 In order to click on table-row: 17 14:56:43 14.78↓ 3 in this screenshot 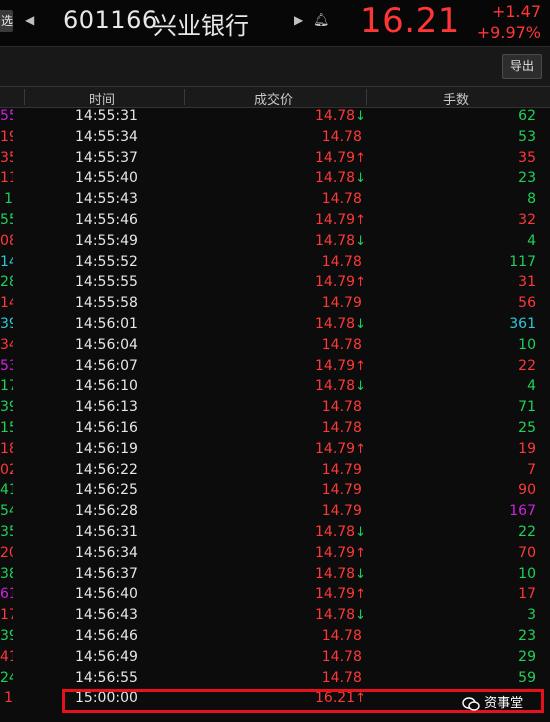, I will do `click(275, 615)`.